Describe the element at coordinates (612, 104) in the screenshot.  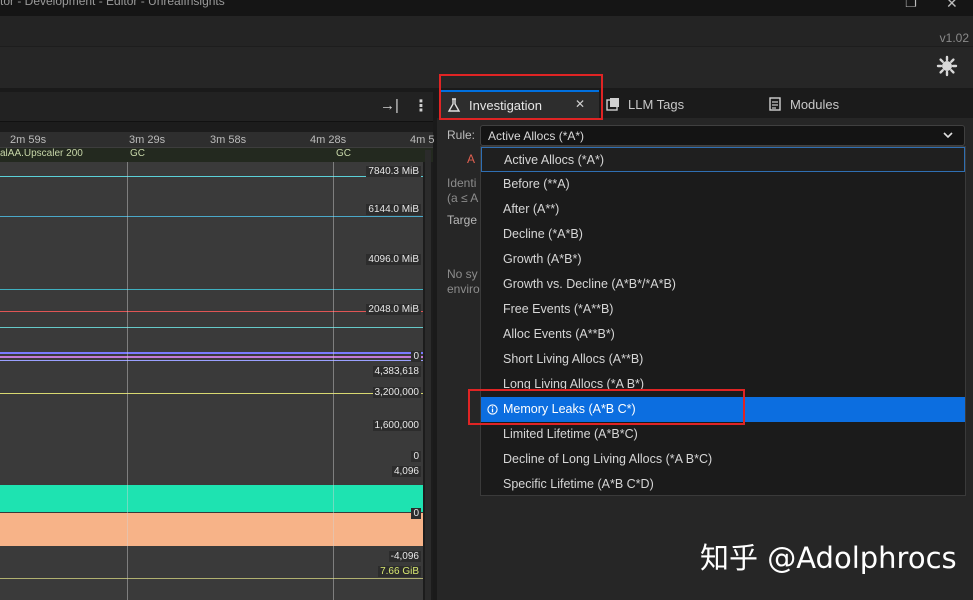
I see `tags-icon` at that location.